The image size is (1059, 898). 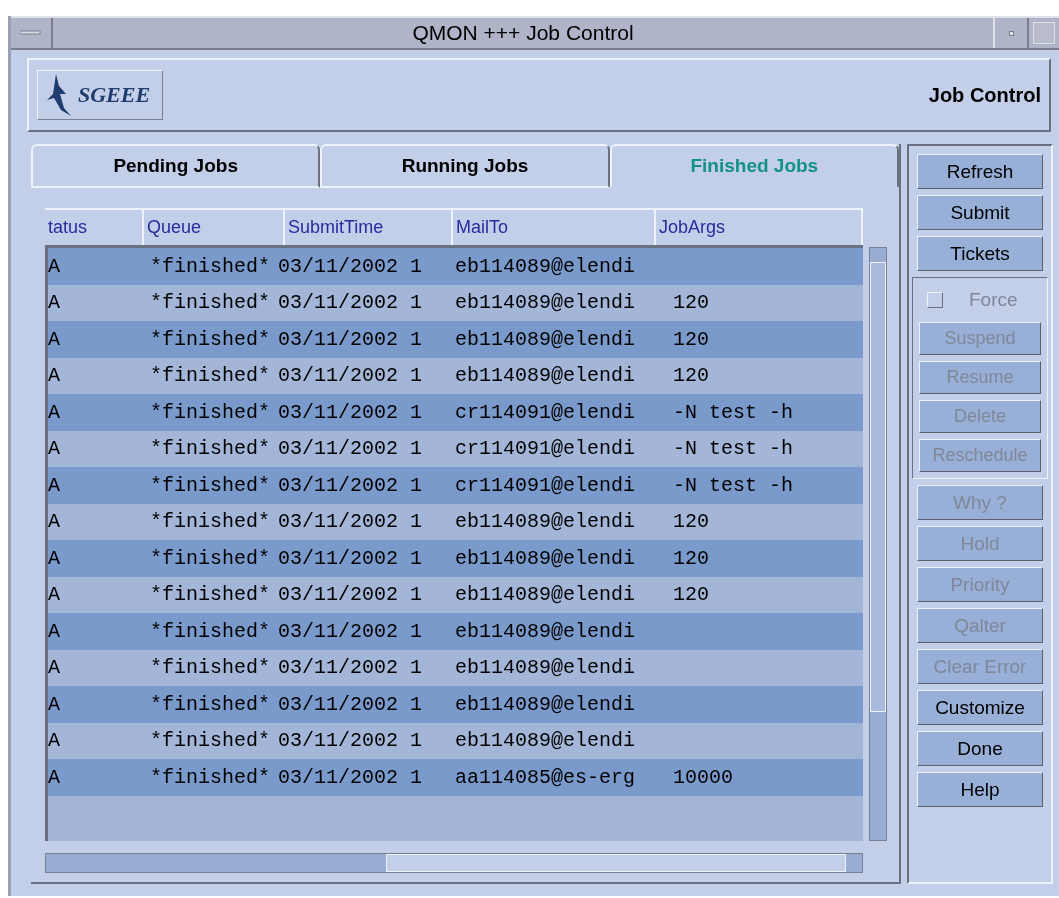 I want to click on table-cell-text: aa114085@es-erg, so click(x=546, y=777).